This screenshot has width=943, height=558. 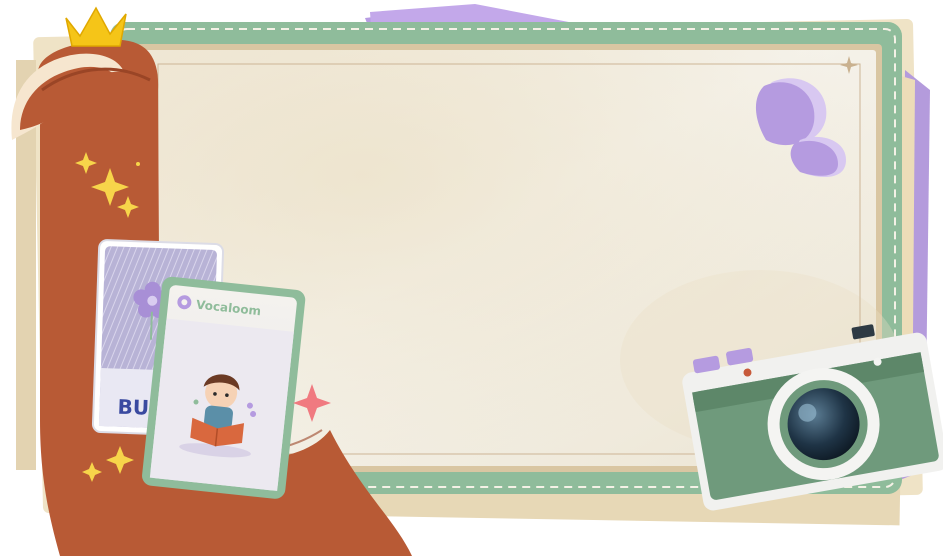 What do you see at coordinates (133, 407) in the screenshot?
I see `back-card-text: BU` at bounding box center [133, 407].